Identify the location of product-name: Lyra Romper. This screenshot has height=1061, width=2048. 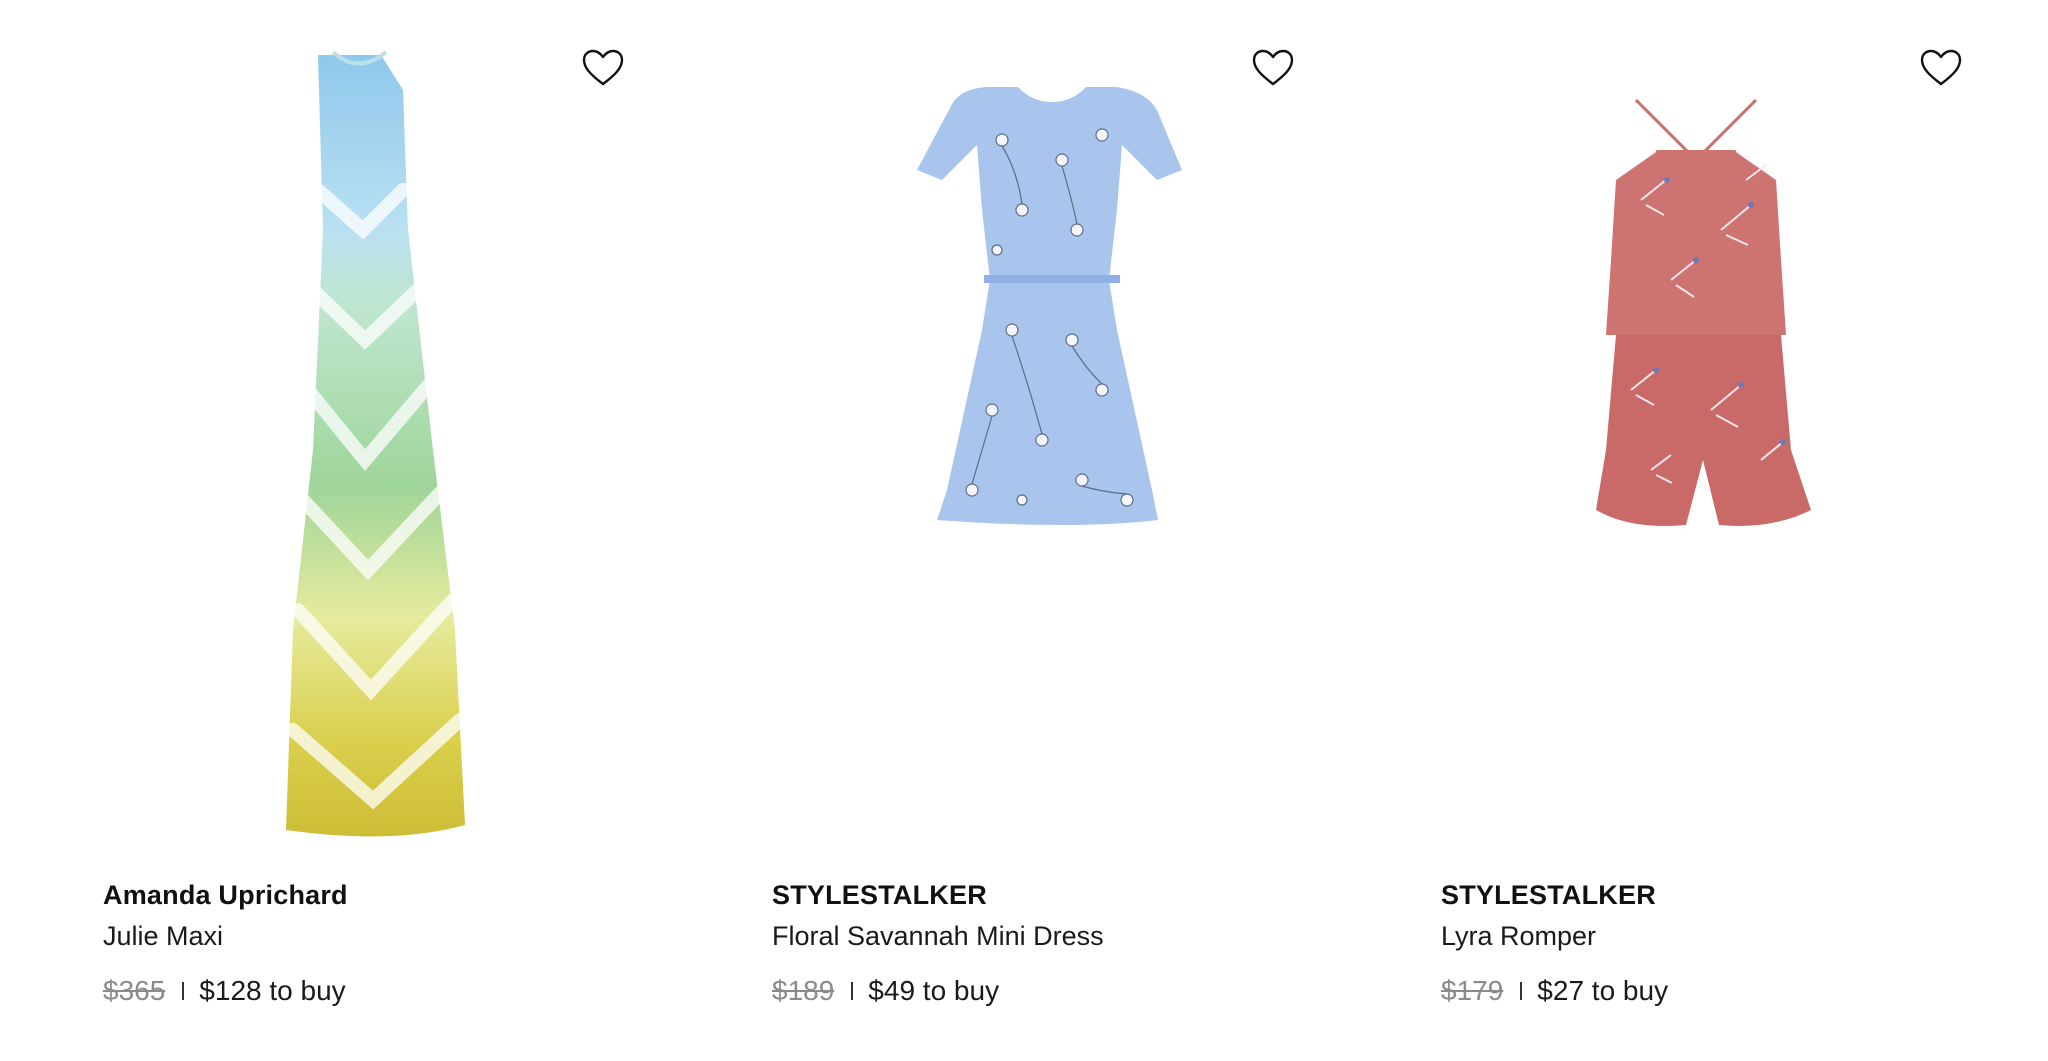
(1518, 936).